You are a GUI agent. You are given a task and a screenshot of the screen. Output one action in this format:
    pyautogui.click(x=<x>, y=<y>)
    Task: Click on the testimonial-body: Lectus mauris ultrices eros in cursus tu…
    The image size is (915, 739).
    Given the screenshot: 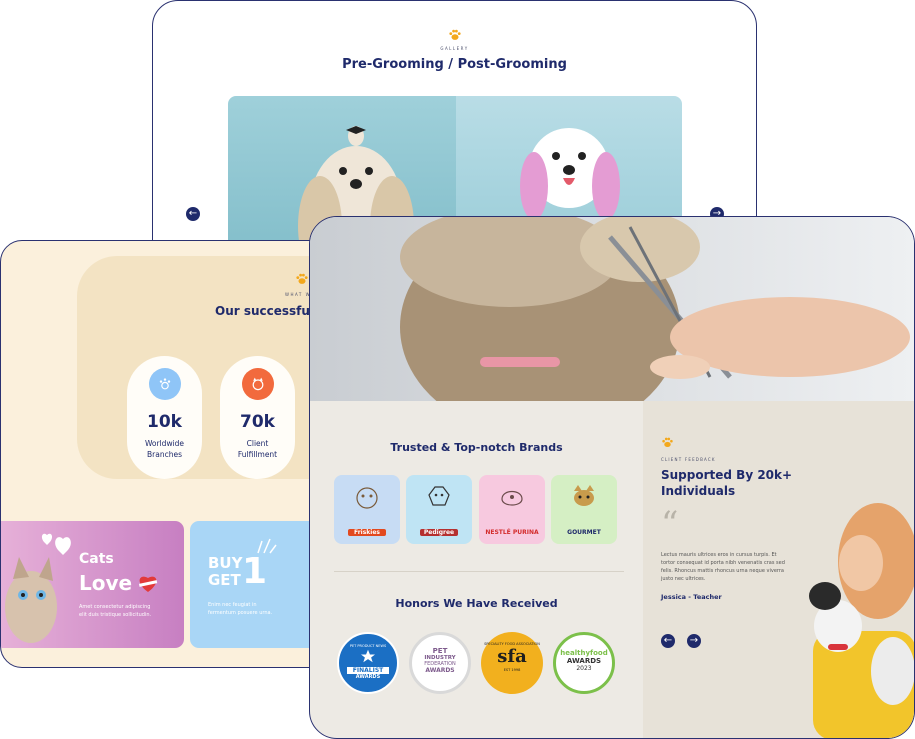 What is the action you would take?
    pyautogui.click(x=723, y=567)
    